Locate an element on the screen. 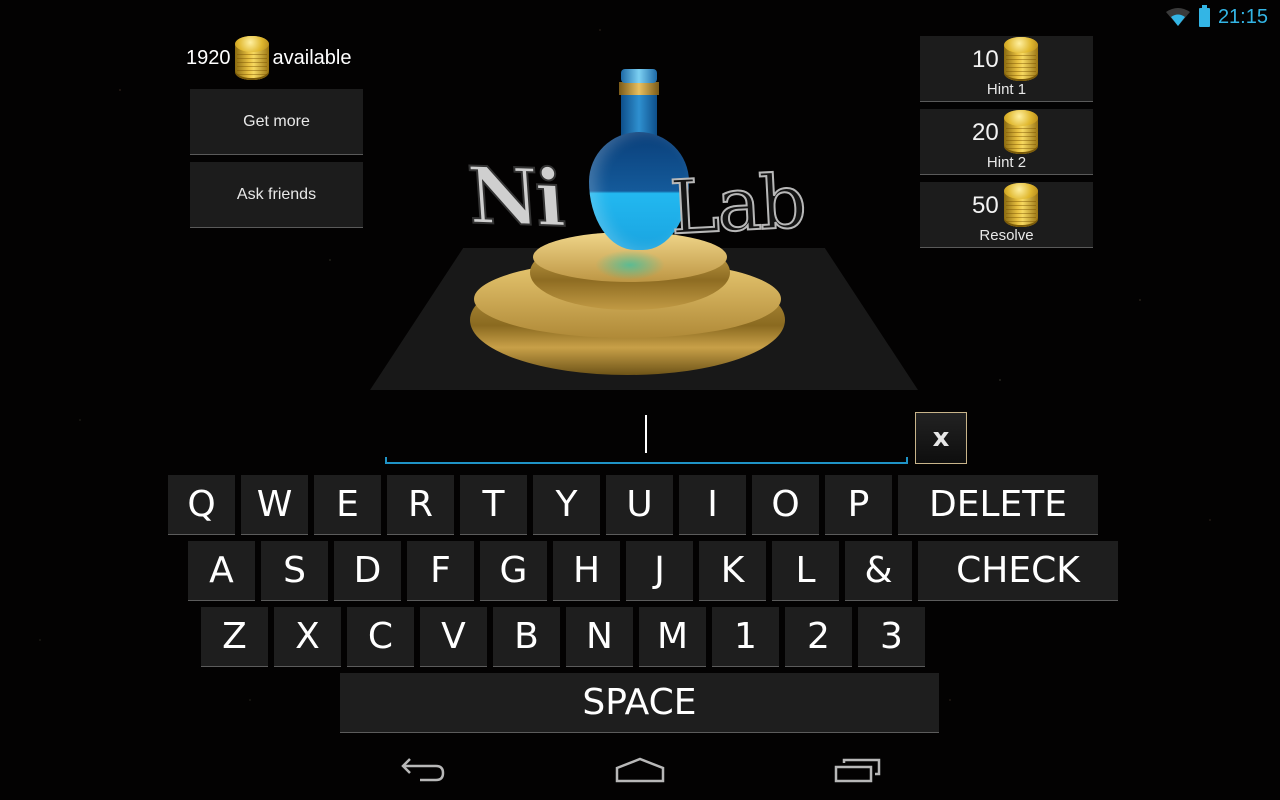 This screenshot has width=1280, height=800. coin-balance: 1920 available is located at coordinates (268, 58).